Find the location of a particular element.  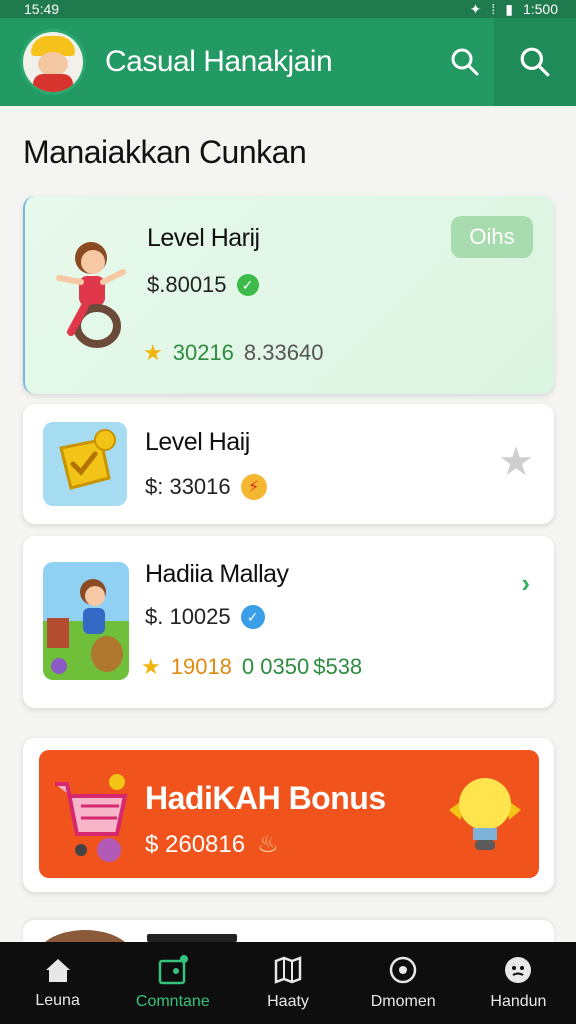

home-icon is located at coordinates (57, 970).